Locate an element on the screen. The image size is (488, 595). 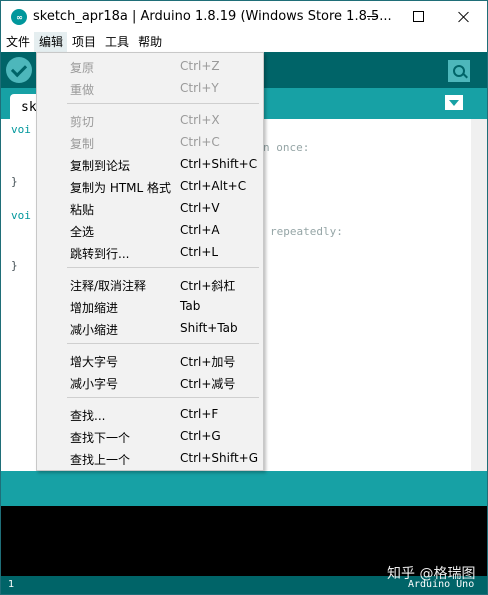
minimize-icon is located at coordinates (372, 16).